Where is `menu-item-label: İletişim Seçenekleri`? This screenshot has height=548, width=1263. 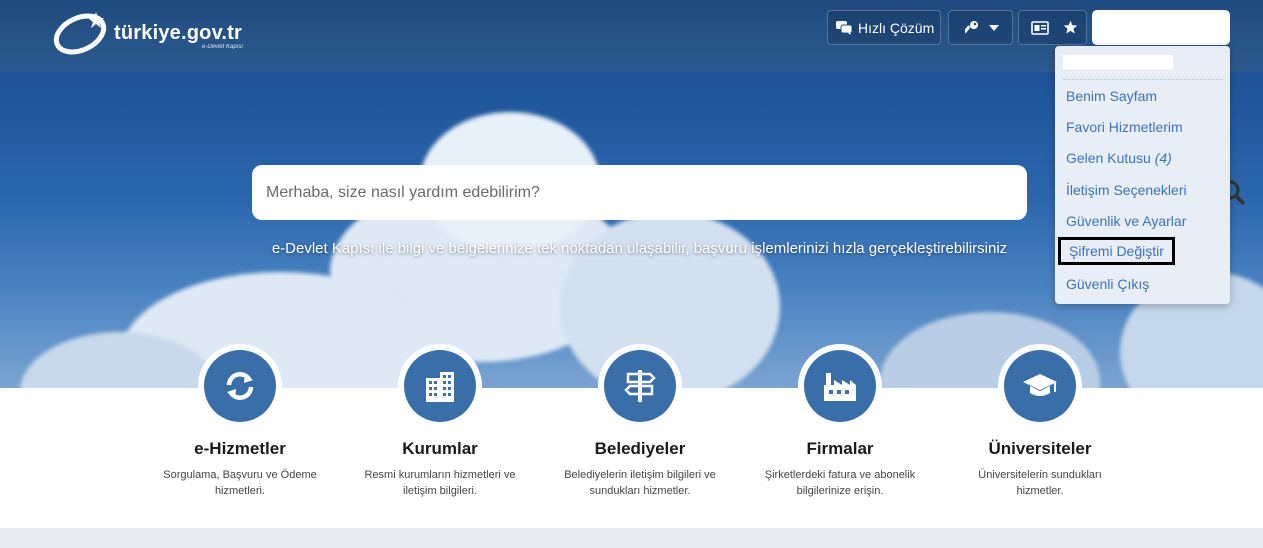
menu-item-label: İletişim Seçenekleri is located at coordinates (1126, 190).